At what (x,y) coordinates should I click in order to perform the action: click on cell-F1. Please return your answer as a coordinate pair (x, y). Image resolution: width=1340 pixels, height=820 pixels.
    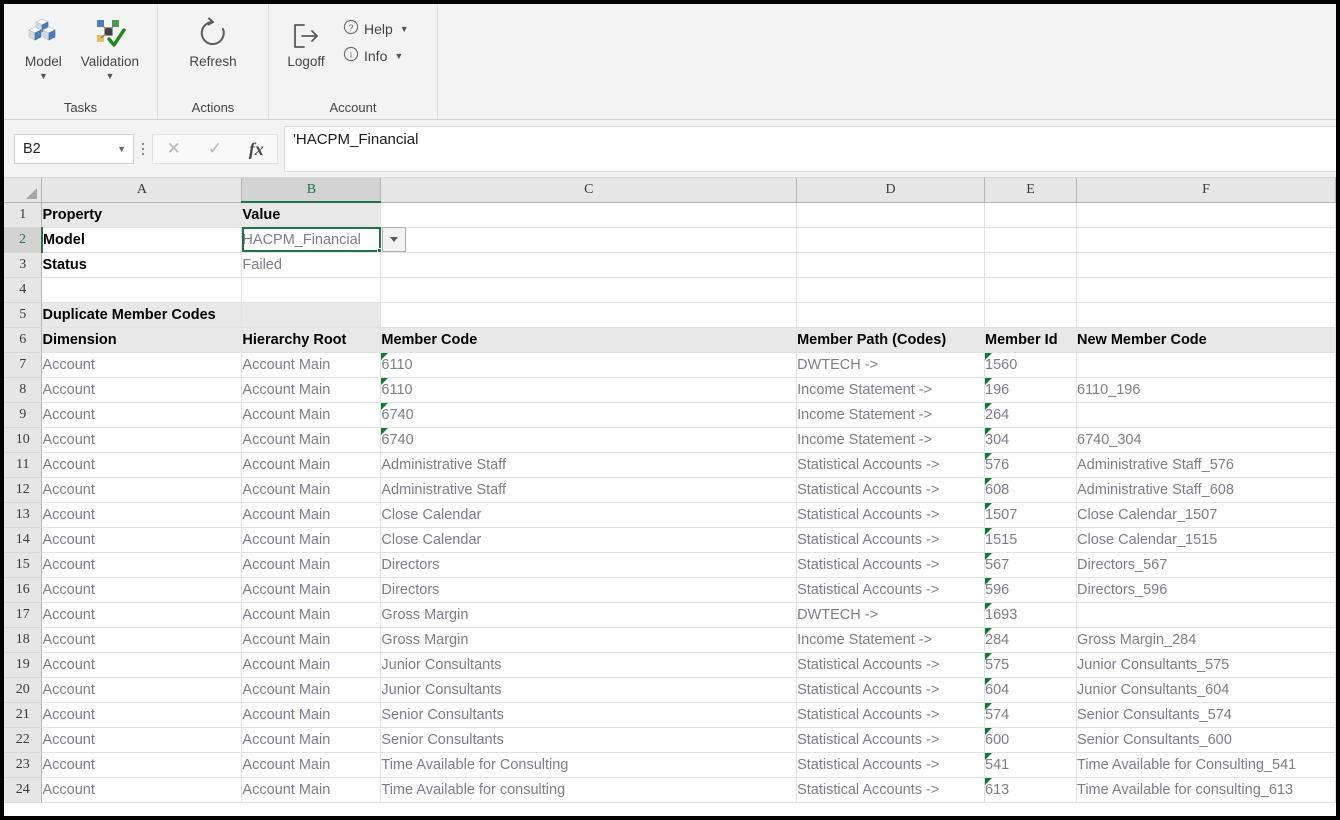
    Looking at the image, I should click on (1206, 215).